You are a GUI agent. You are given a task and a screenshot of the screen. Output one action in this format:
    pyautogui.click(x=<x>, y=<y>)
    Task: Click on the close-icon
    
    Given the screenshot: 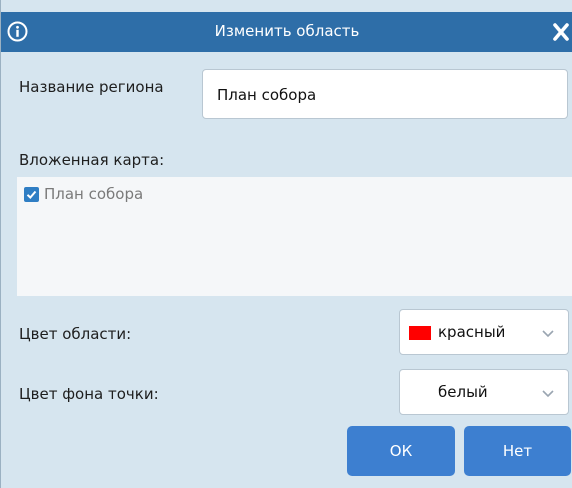 What is the action you would take?
    pyautogui.click(x=560, y=32)
    